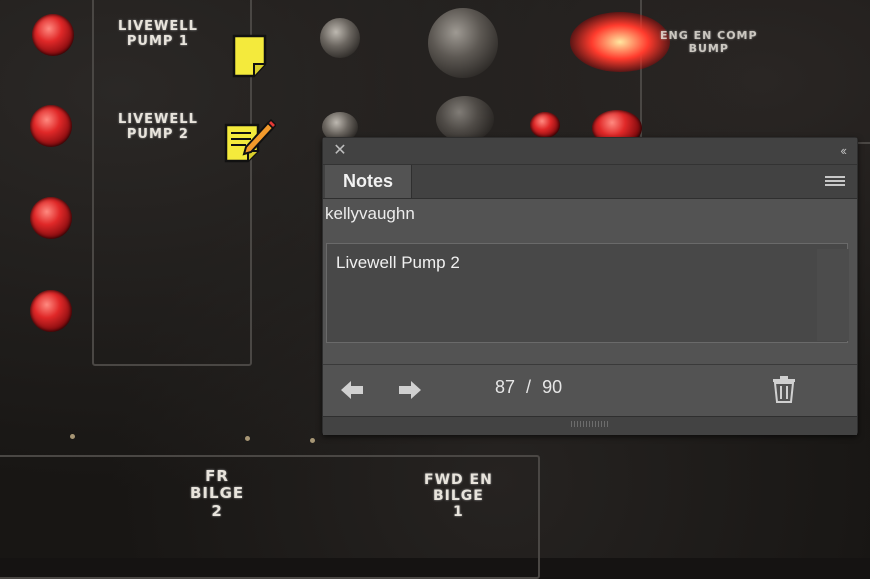 The height and width of the screenshot is (579, 870). I want to click on trash-icon, so click(784, 389).